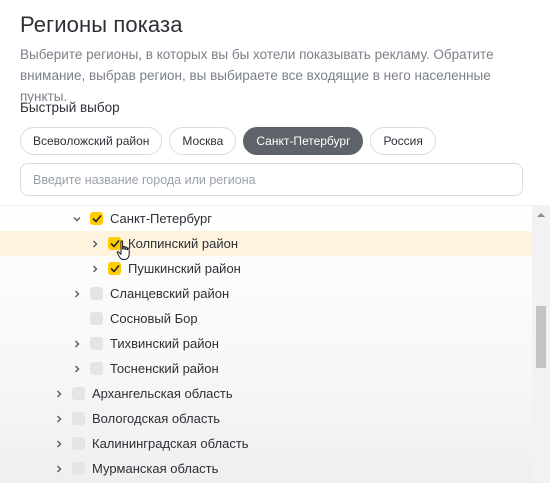 This screenshot has width=550, height=483. I want to click on scroll-up-arrow-icon, so click(541, 215).